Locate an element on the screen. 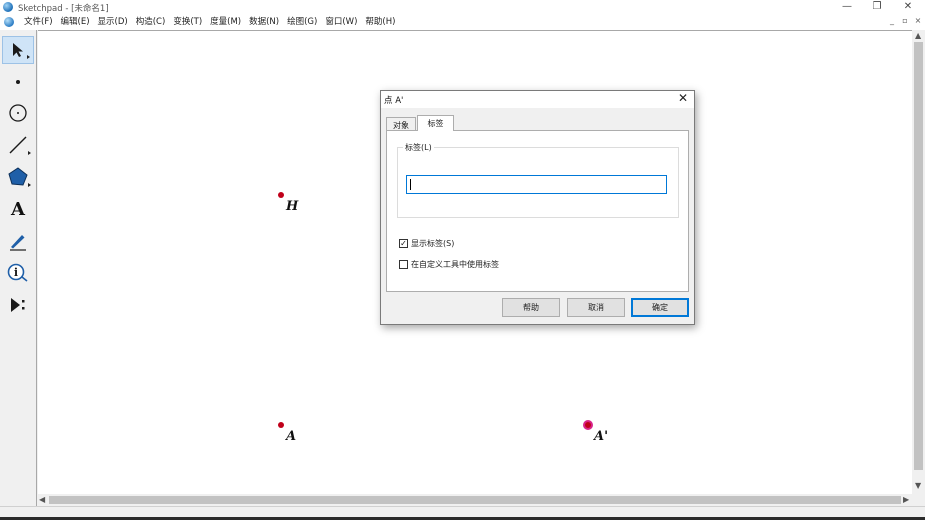 The image size is (925, 520). use-label-in-custom-tools-text: 在自定义工具中使用标签 is located at coordinates (455, 264).